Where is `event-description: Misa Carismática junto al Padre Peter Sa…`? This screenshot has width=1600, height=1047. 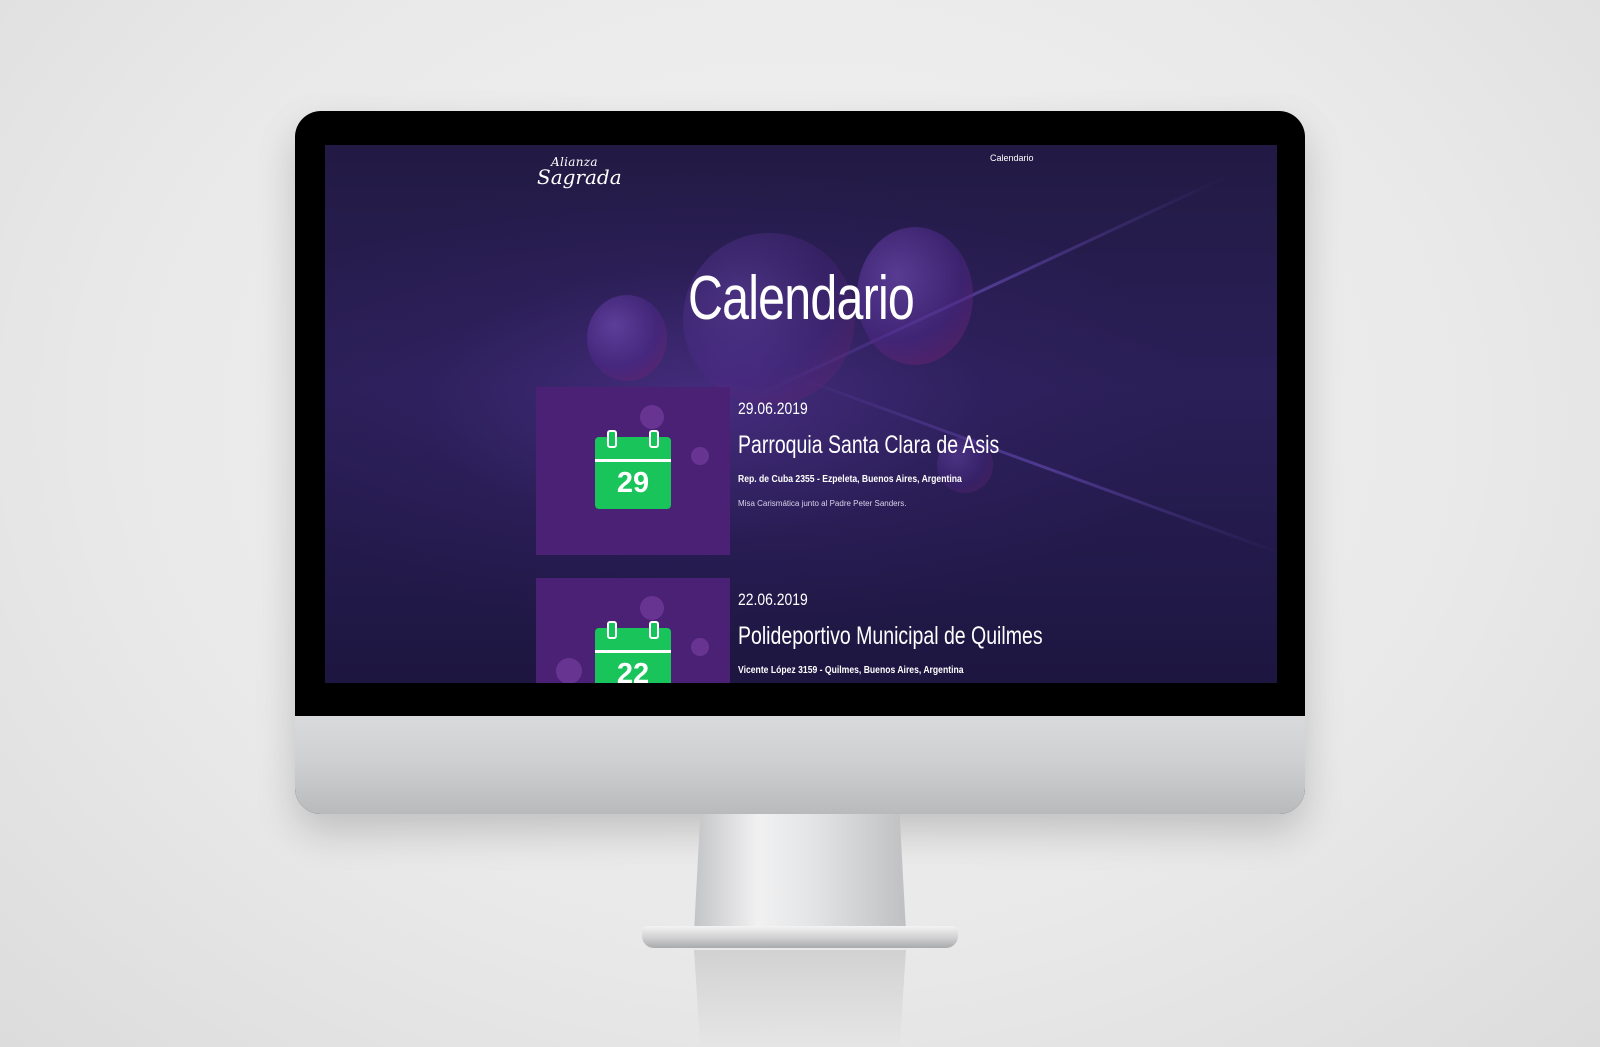 event-description: Misa Carismática junto al Padre Peter Sa… is located at coordinates (822, 503).